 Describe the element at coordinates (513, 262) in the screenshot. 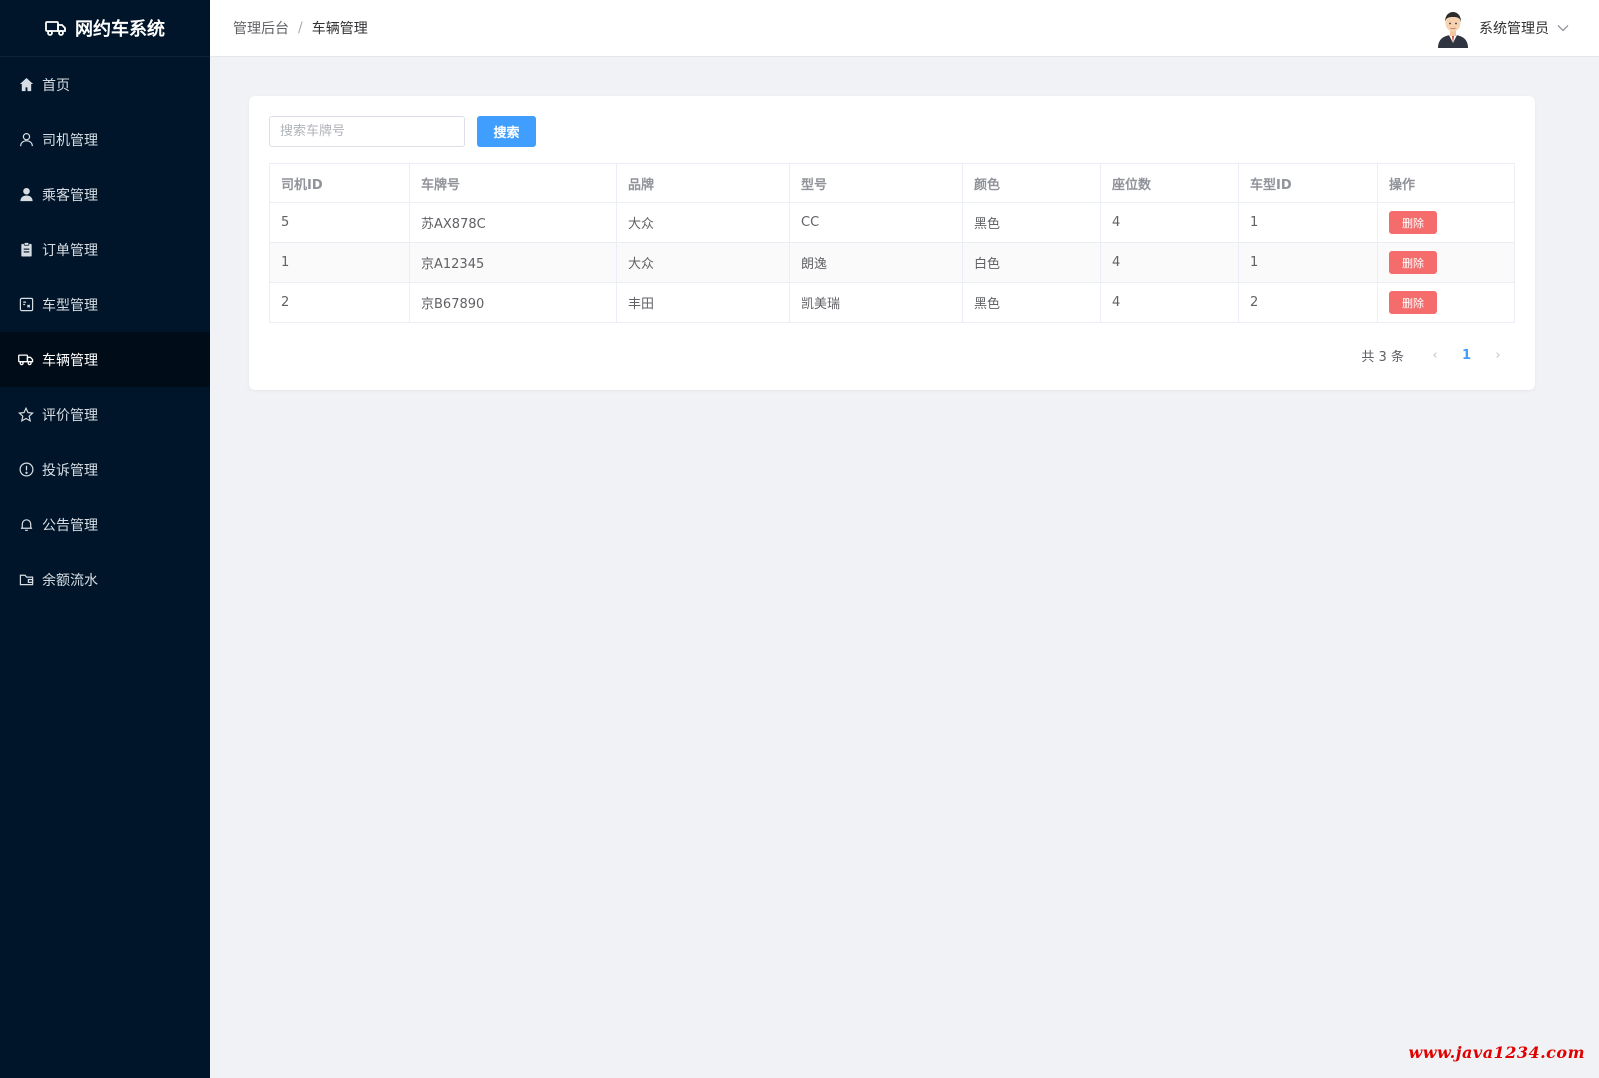

I see `cell-plate: 京A12345` at that location.